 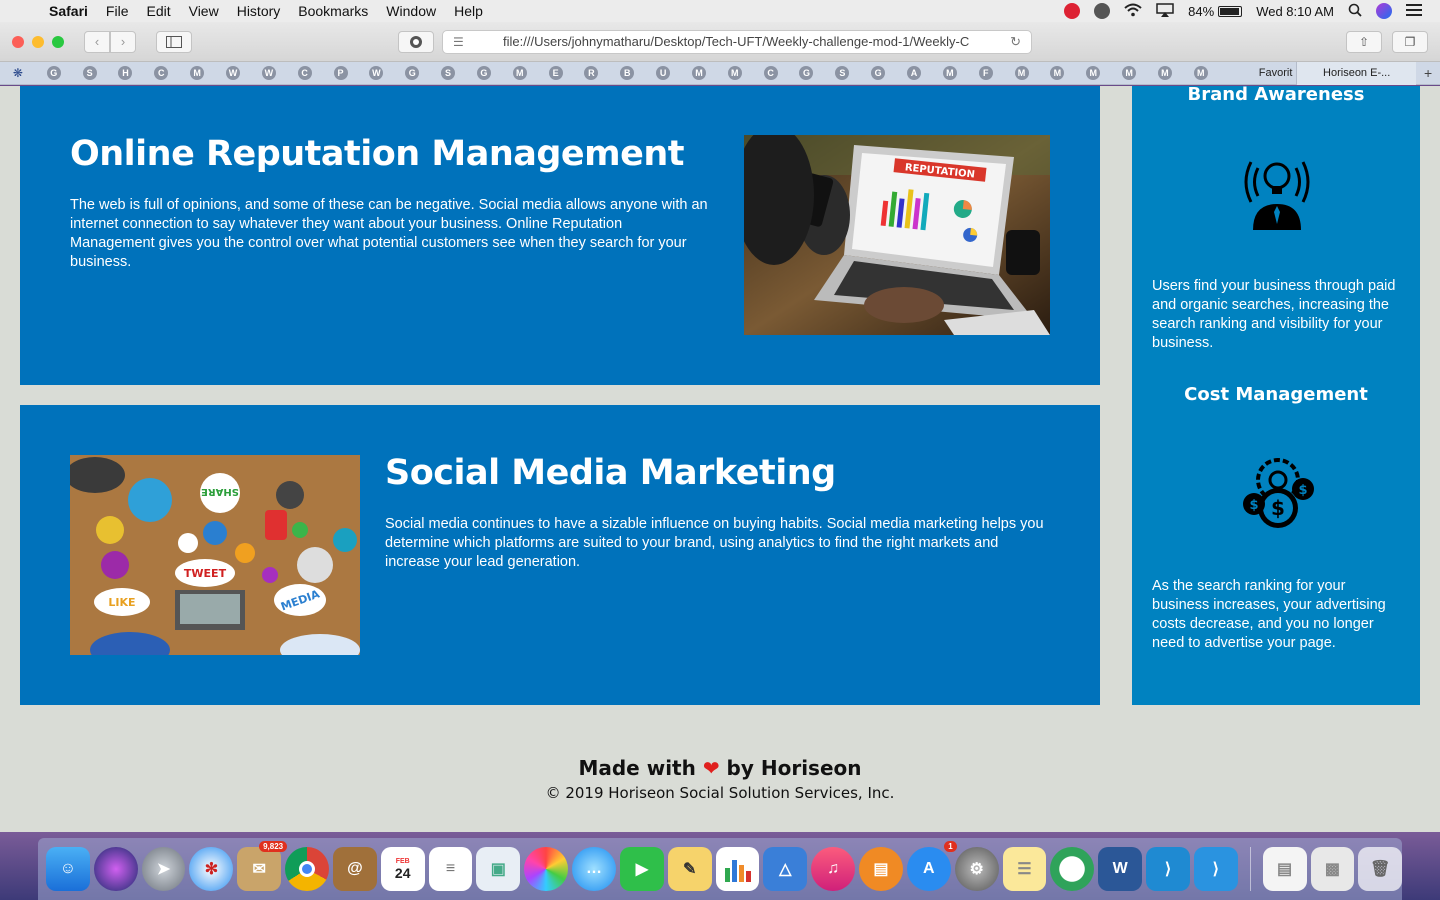 I want to click on menu-help: Help, so click(x=468, y=11).